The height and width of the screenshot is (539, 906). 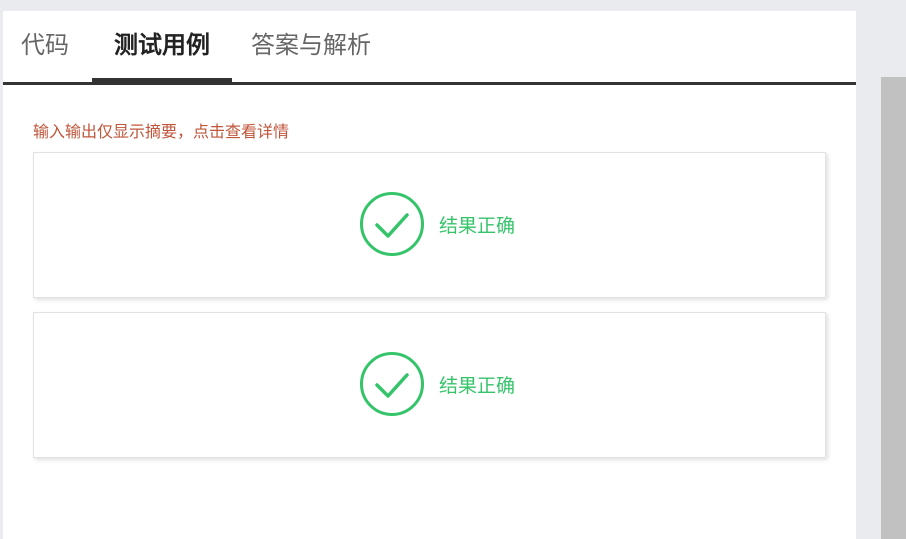 What do you see at coordinates (162, 46) in the screenshot?
I see `tab-test-cases: 测试用例` at bounding box center [162, 46].